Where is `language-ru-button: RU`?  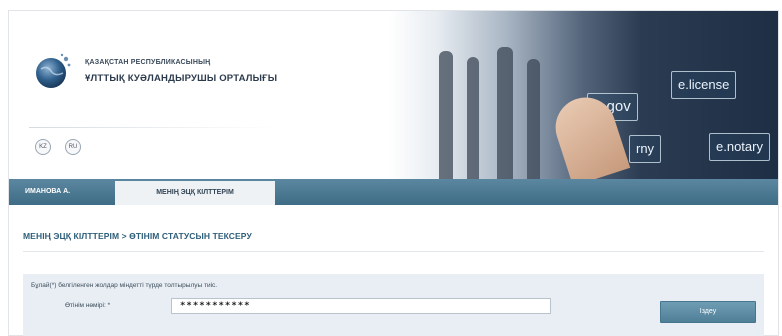
language-ru-button: RU is located at coordinates (73, 147).